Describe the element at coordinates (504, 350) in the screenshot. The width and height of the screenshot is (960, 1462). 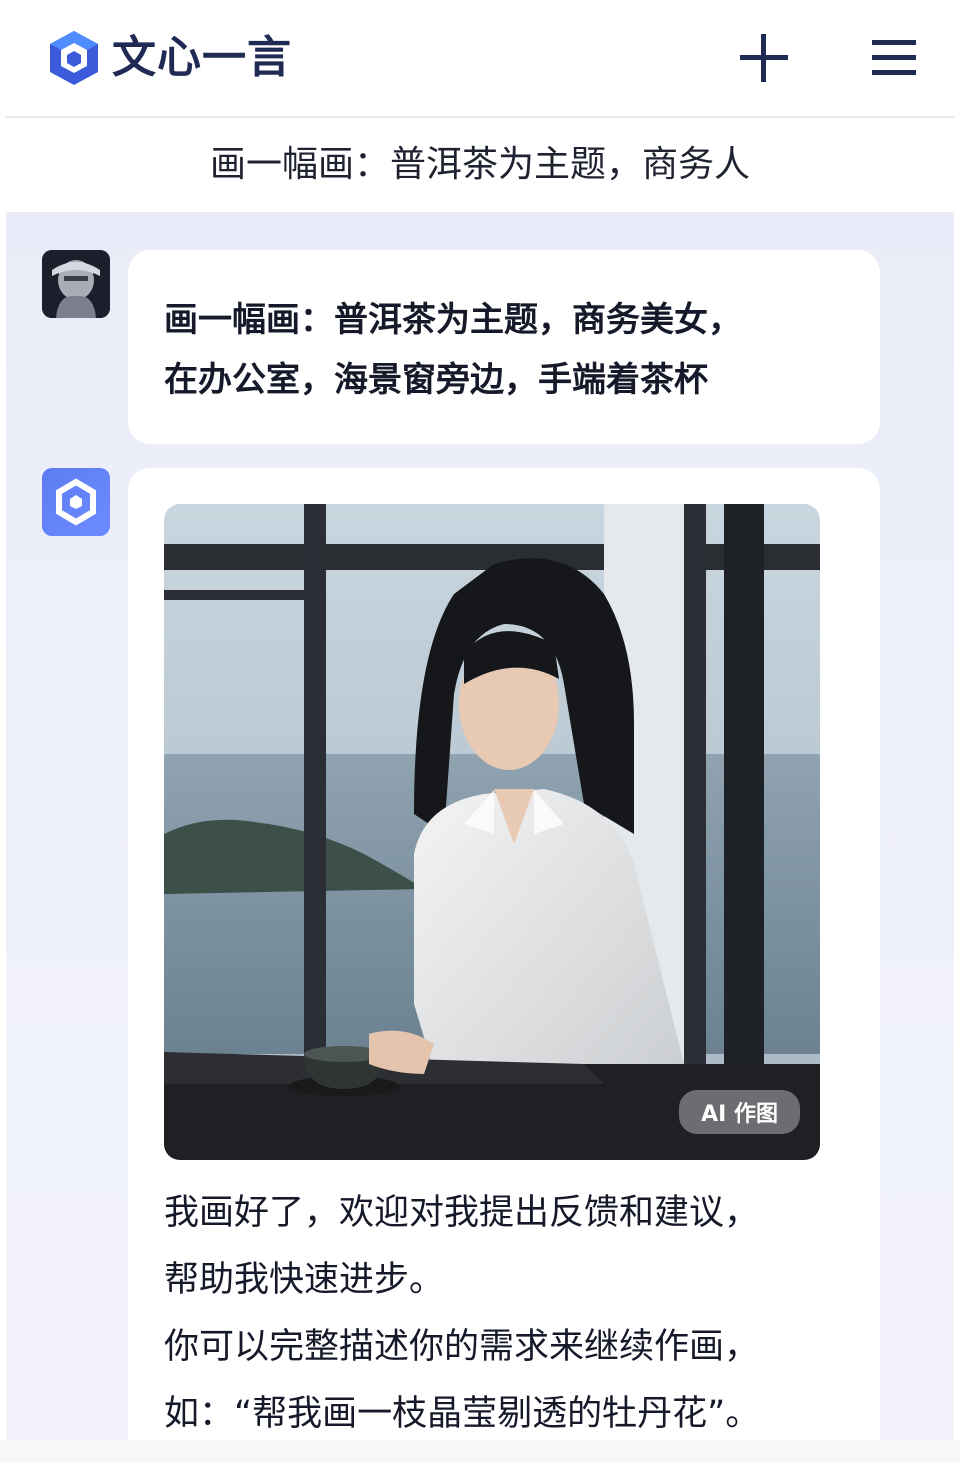
I see `user-message-text: 画一幅画：普洱茶为主题，商务美女， 在办公室，海景窗旁边，手端着茶杯` at that location.